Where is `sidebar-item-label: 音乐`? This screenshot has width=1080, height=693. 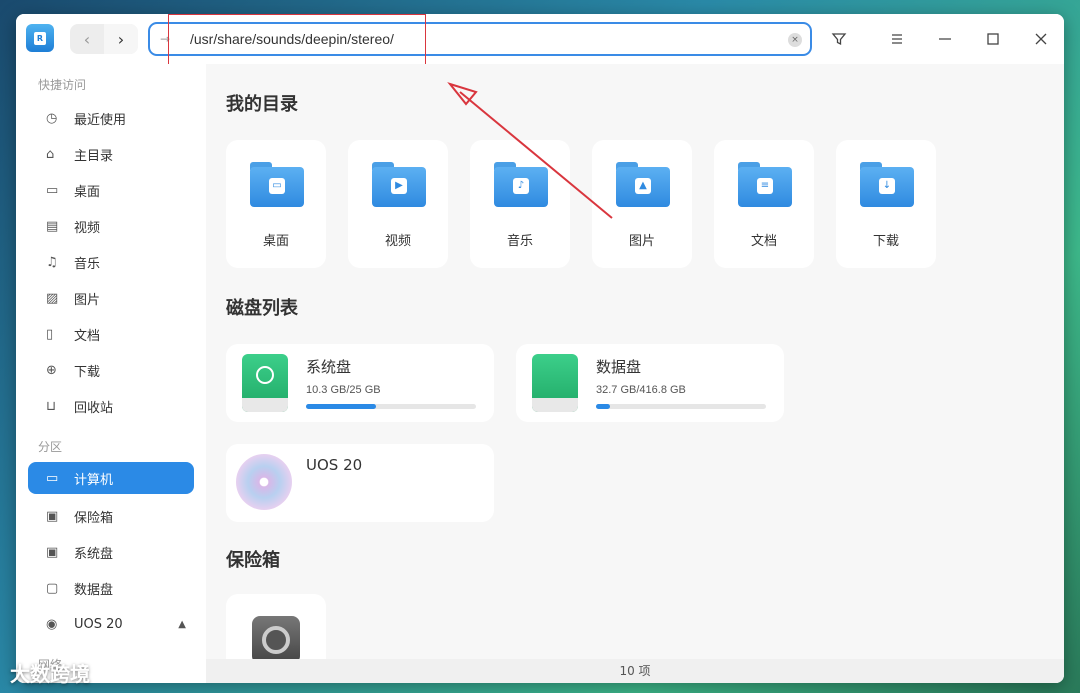 sidebar-item-label: 音乐 is located at coordinates (87, 264).